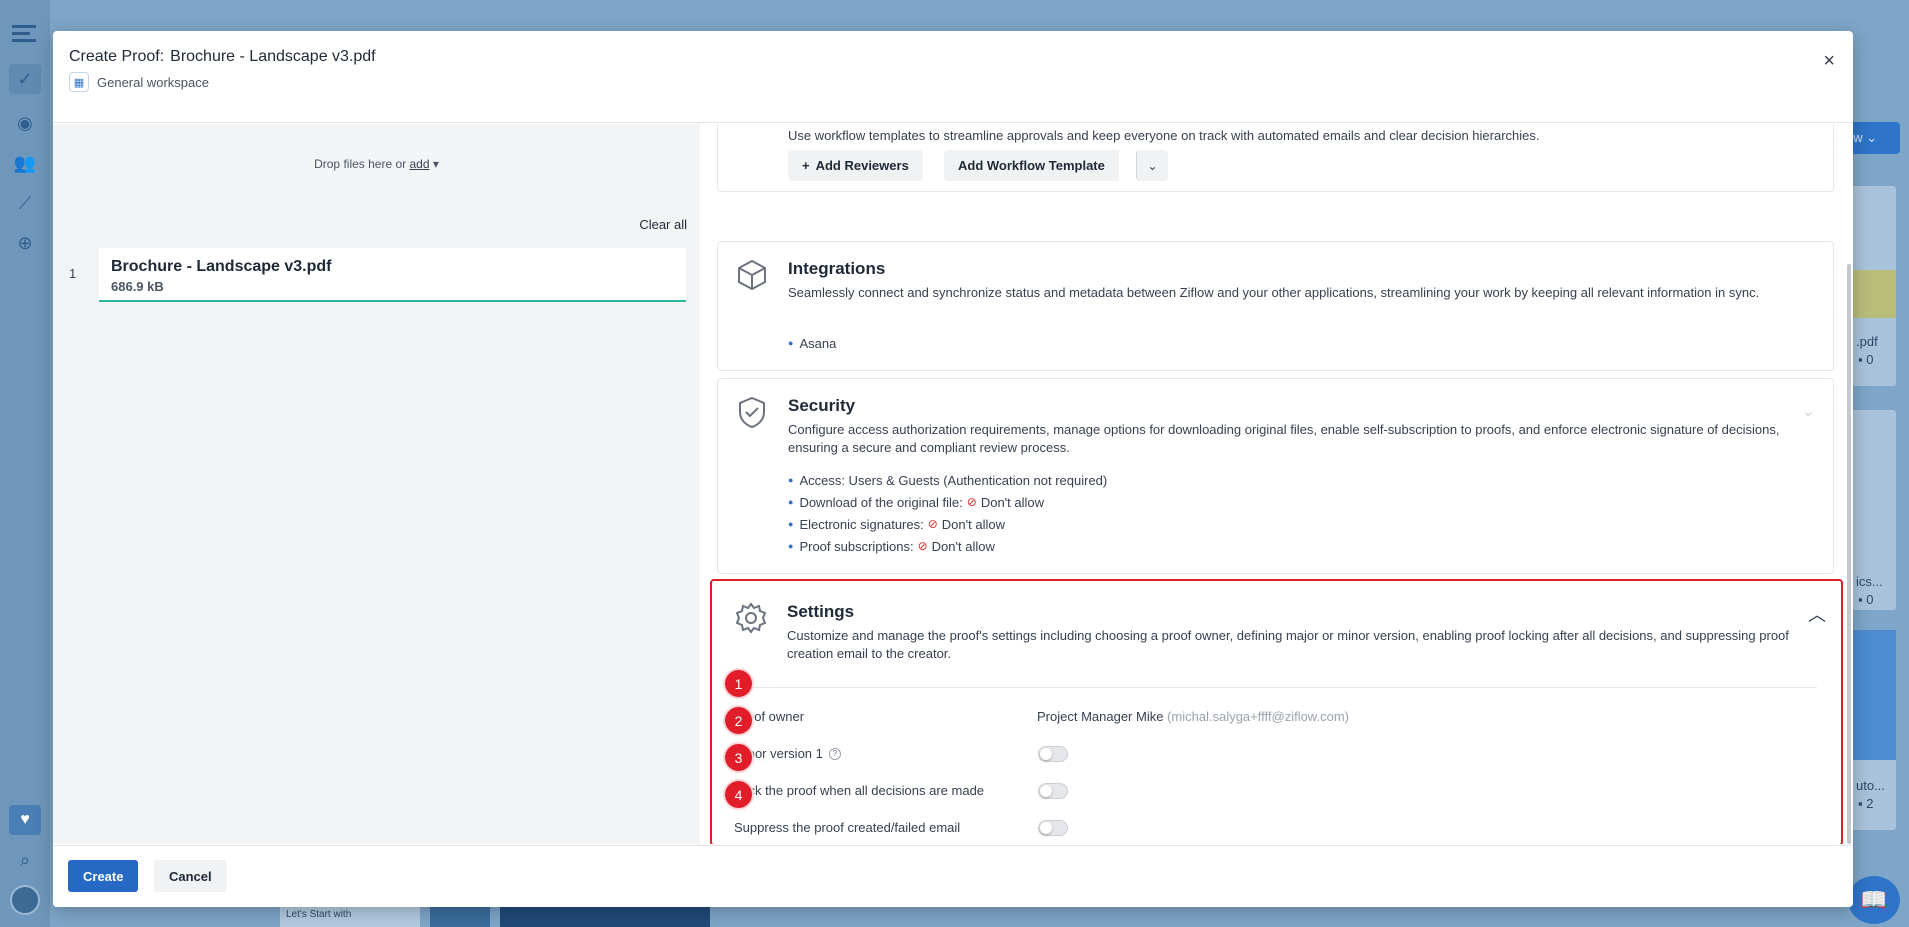 The width and height of the screenshot is (1909, 927). Describe the element at coordinates (25, 79) in the screenshot. I see `proofs-check-icon: ✓` at that location.